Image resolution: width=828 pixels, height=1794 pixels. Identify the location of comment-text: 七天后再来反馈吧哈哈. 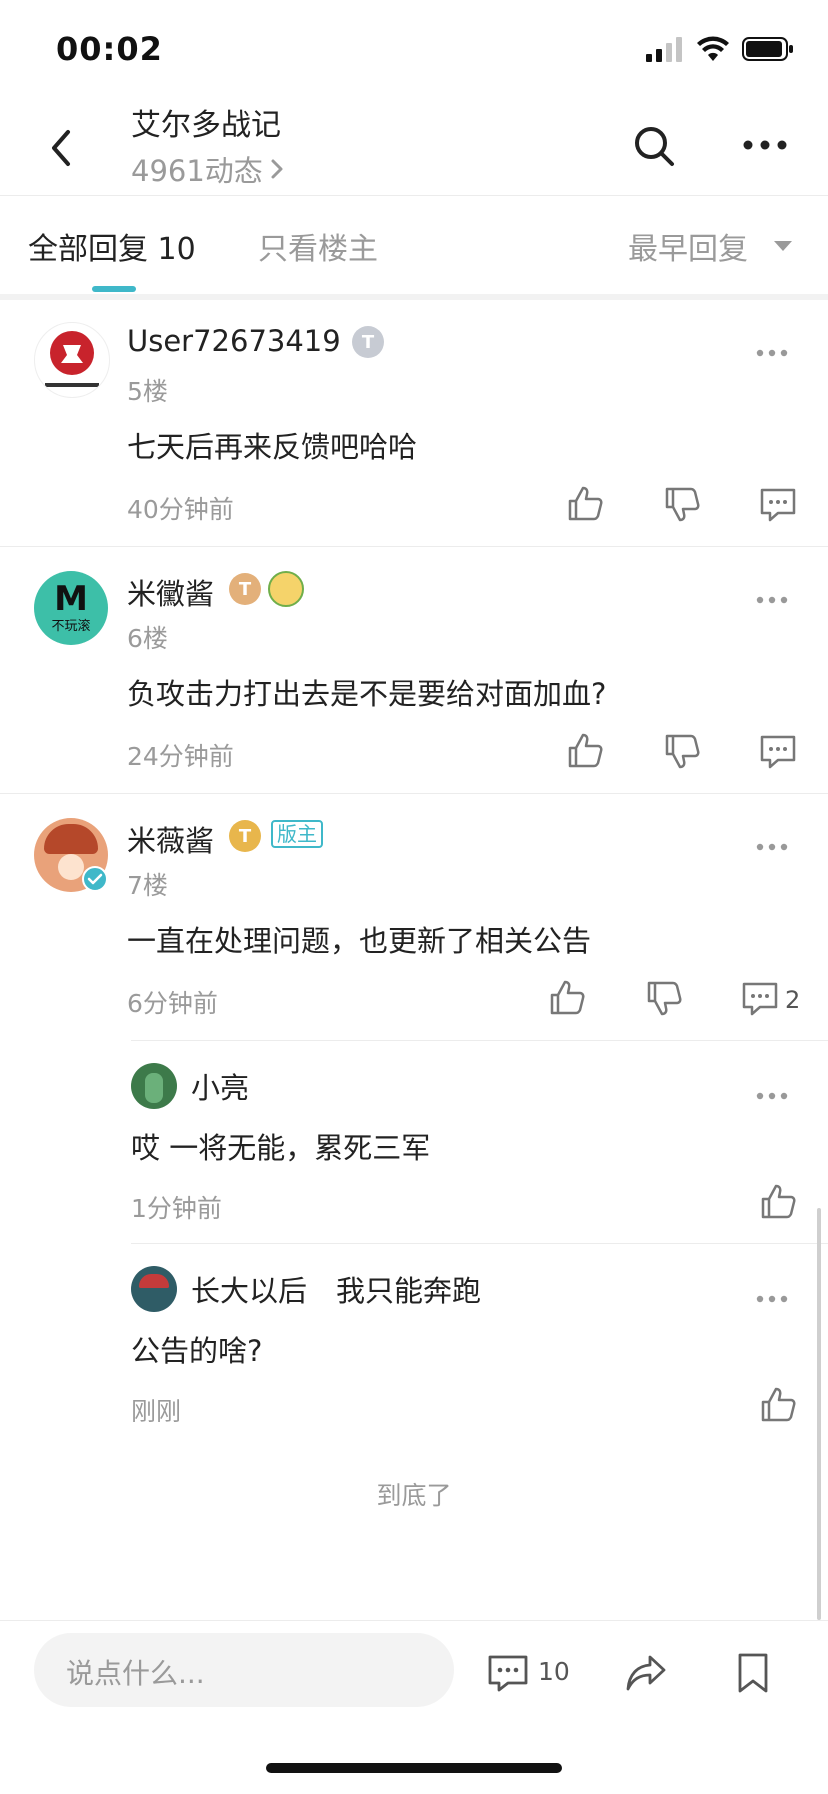
(272, 447).